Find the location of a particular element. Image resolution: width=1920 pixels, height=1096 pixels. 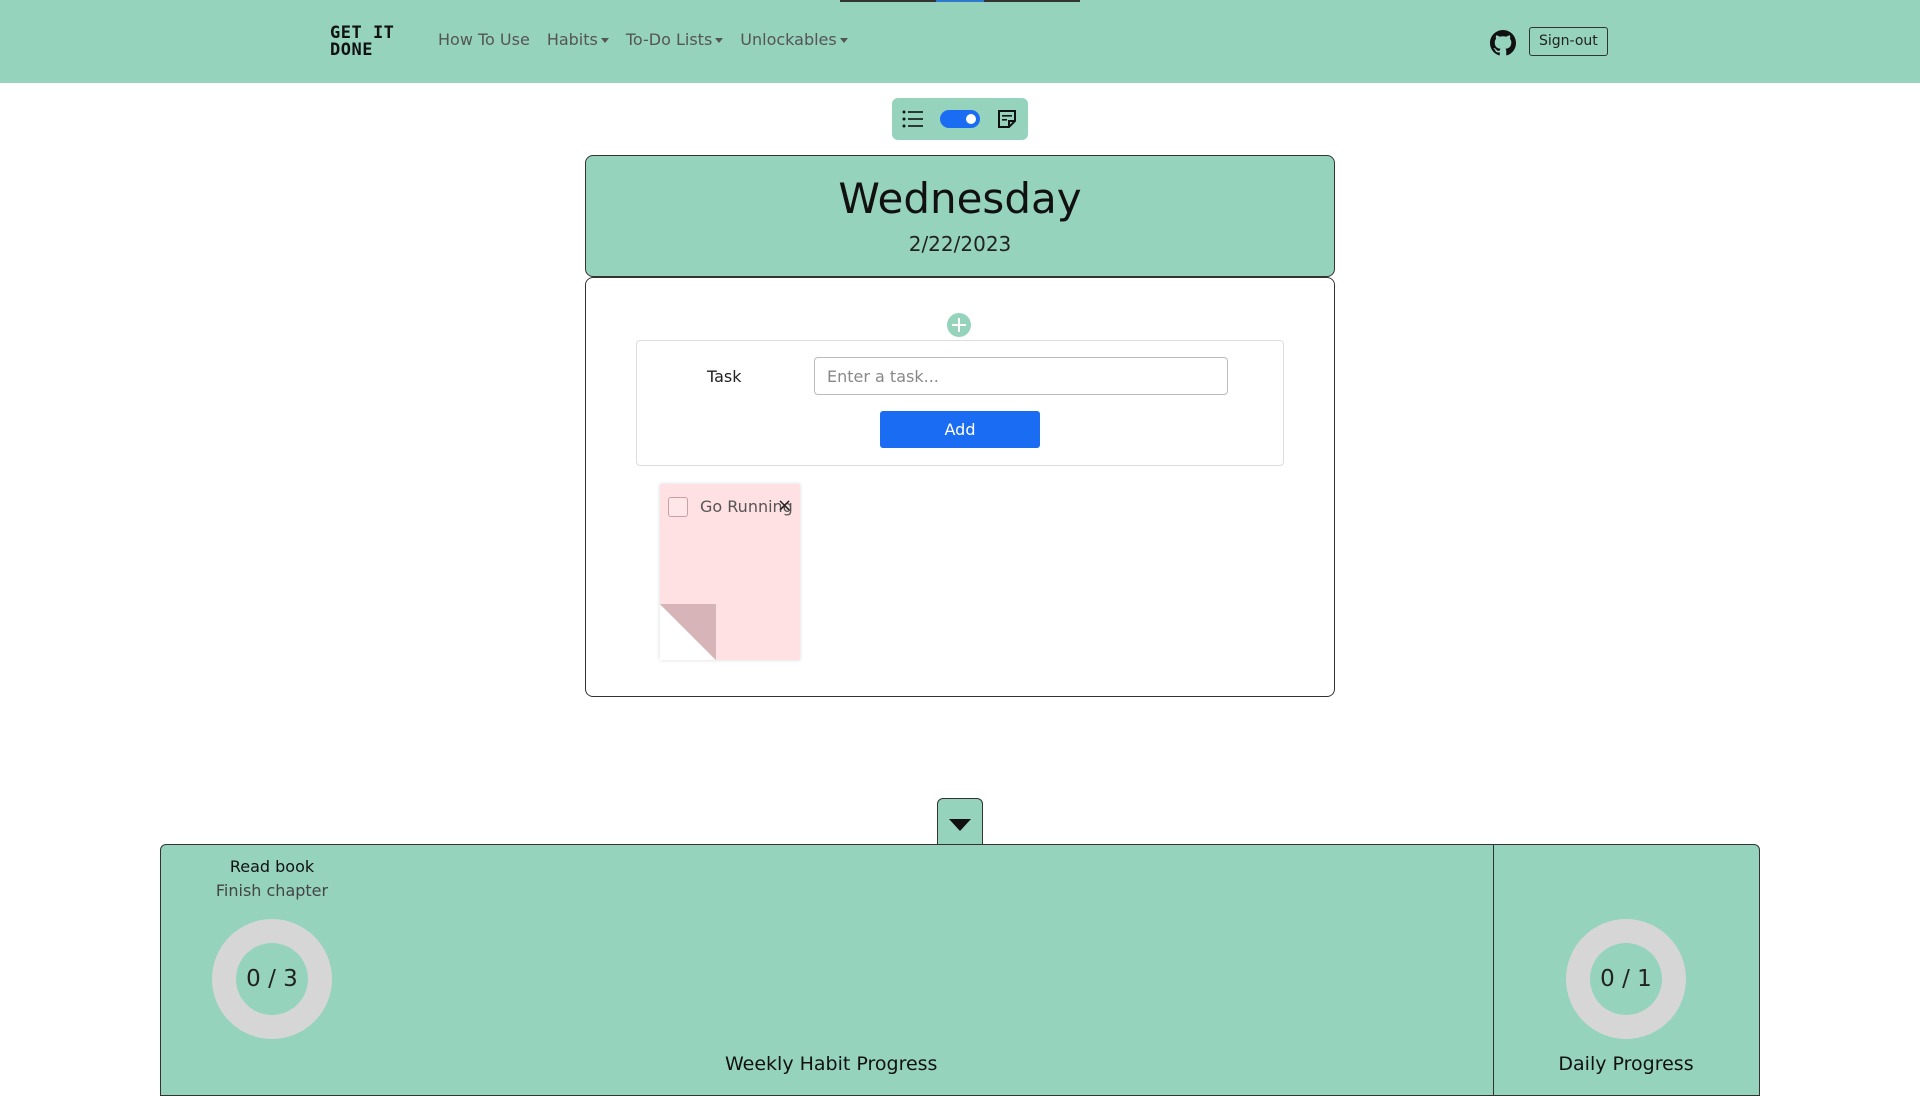

day-name: Wednesday is located at coordinates (960, 198).